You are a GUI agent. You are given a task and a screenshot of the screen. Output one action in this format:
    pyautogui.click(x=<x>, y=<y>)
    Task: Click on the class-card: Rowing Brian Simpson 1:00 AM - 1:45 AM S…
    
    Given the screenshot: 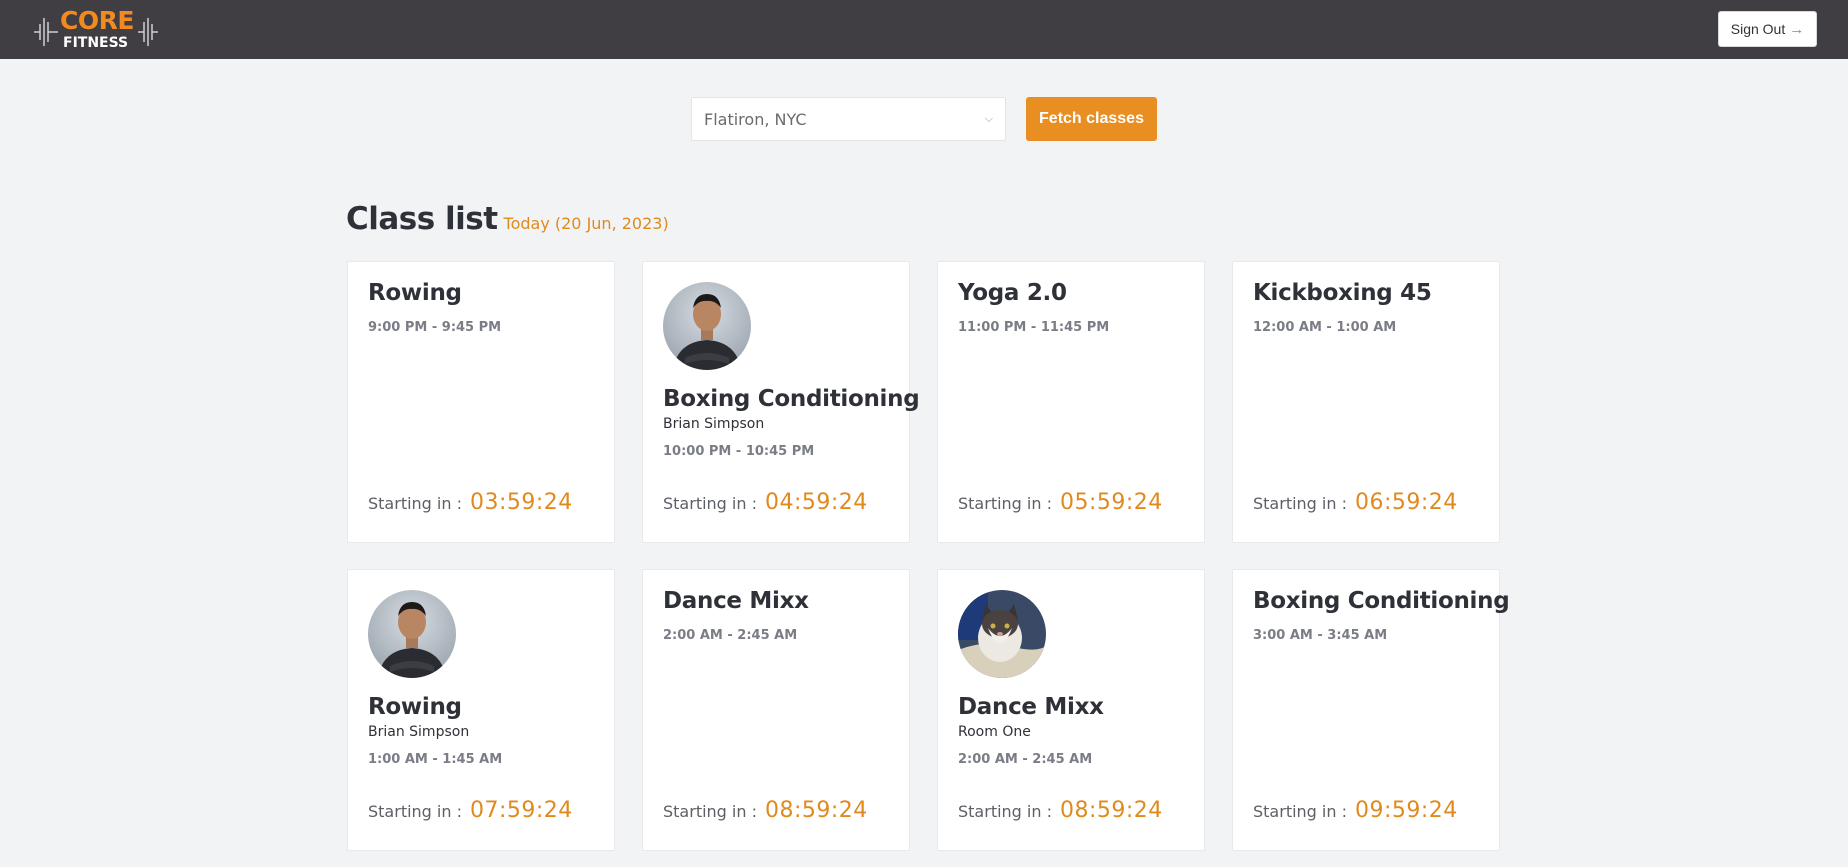 What is the action you would take?
    pyautogui.click(x=481, y=710)
    